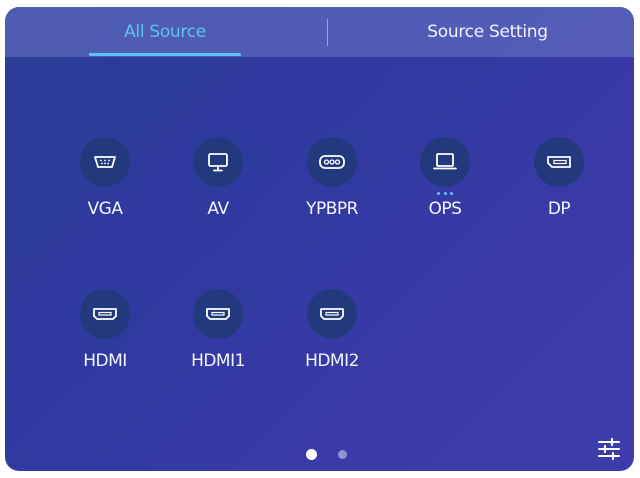 This screenshot has width=640, height=478. Describe the element at coordinates (445, 162) in the screenshot. I see `laptop-icon` at that location.